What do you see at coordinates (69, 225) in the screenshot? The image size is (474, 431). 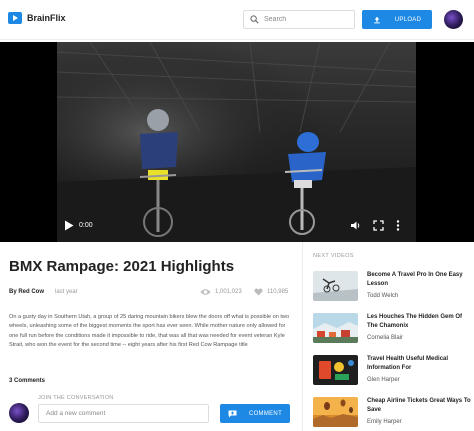 I see `play-icon` at bounding box center [69, 225].